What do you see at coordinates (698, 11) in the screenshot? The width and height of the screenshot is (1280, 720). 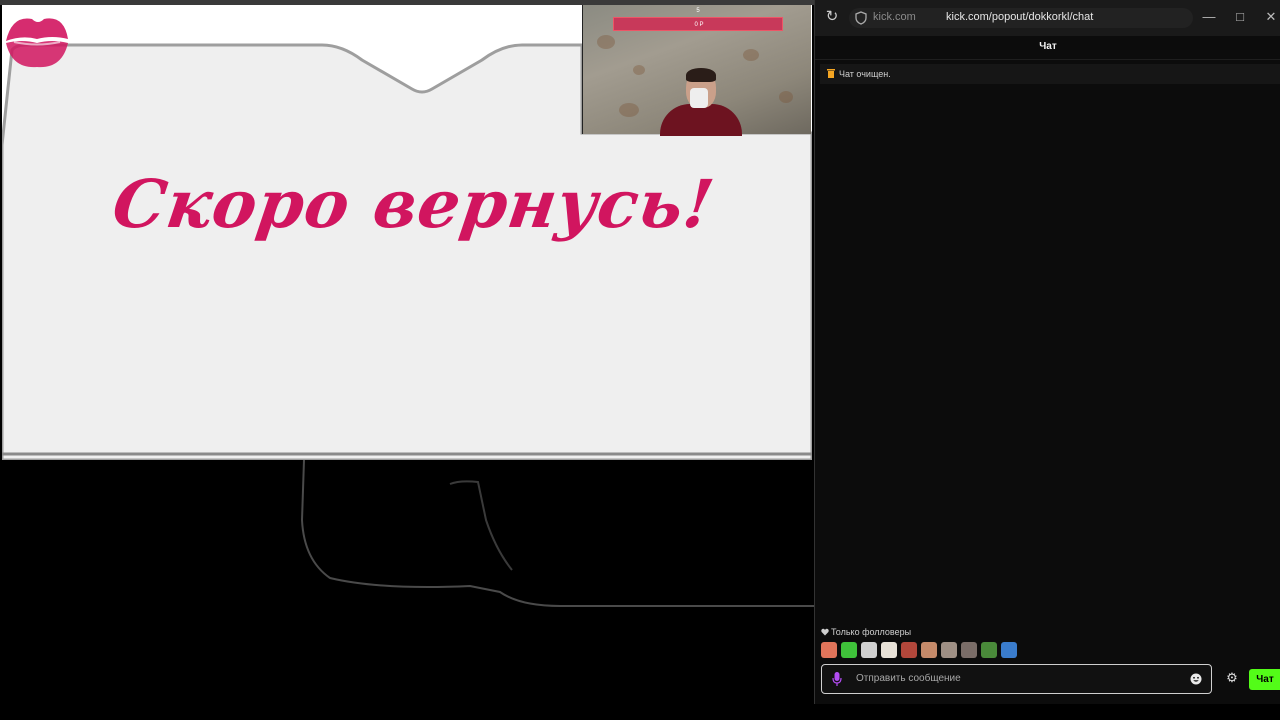 I see `webcam-bar-top-label: 5` at bounding box center [698, 11].